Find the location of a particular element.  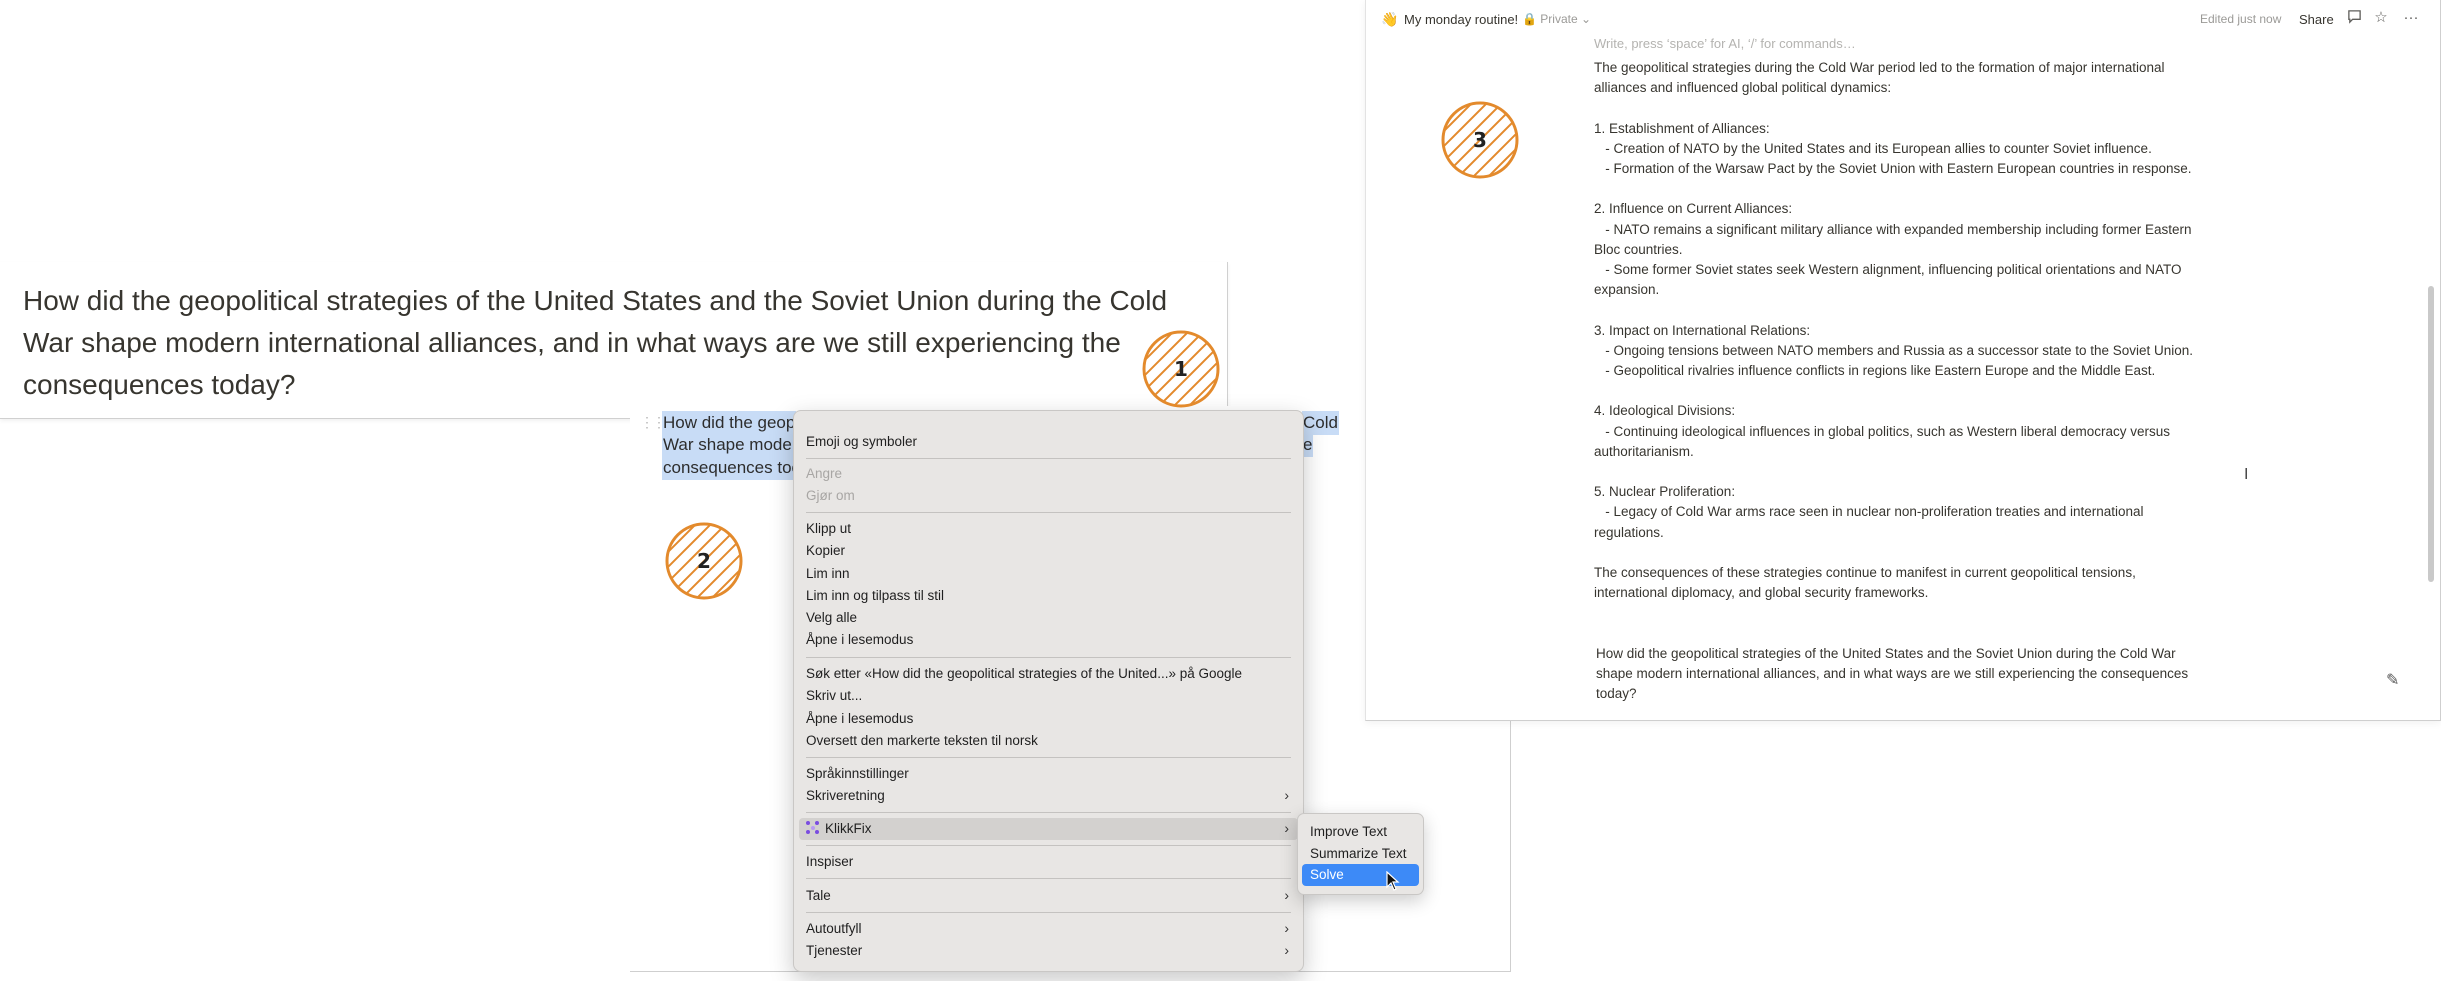

menu-item-select-all: Velg alle is located at coordinates (831, 618).